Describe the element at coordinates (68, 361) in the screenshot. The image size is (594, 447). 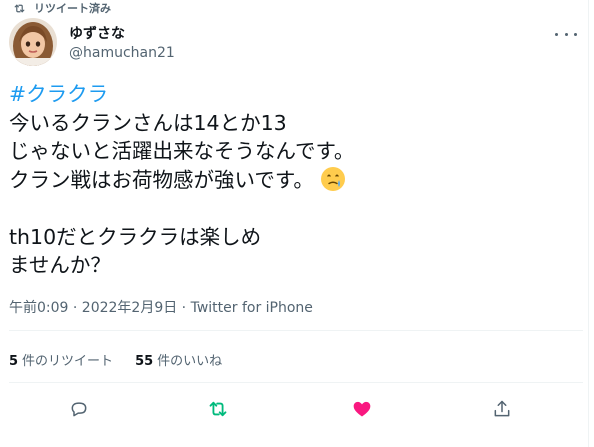
I see `retweets-label: 件のリツイート` at that location.